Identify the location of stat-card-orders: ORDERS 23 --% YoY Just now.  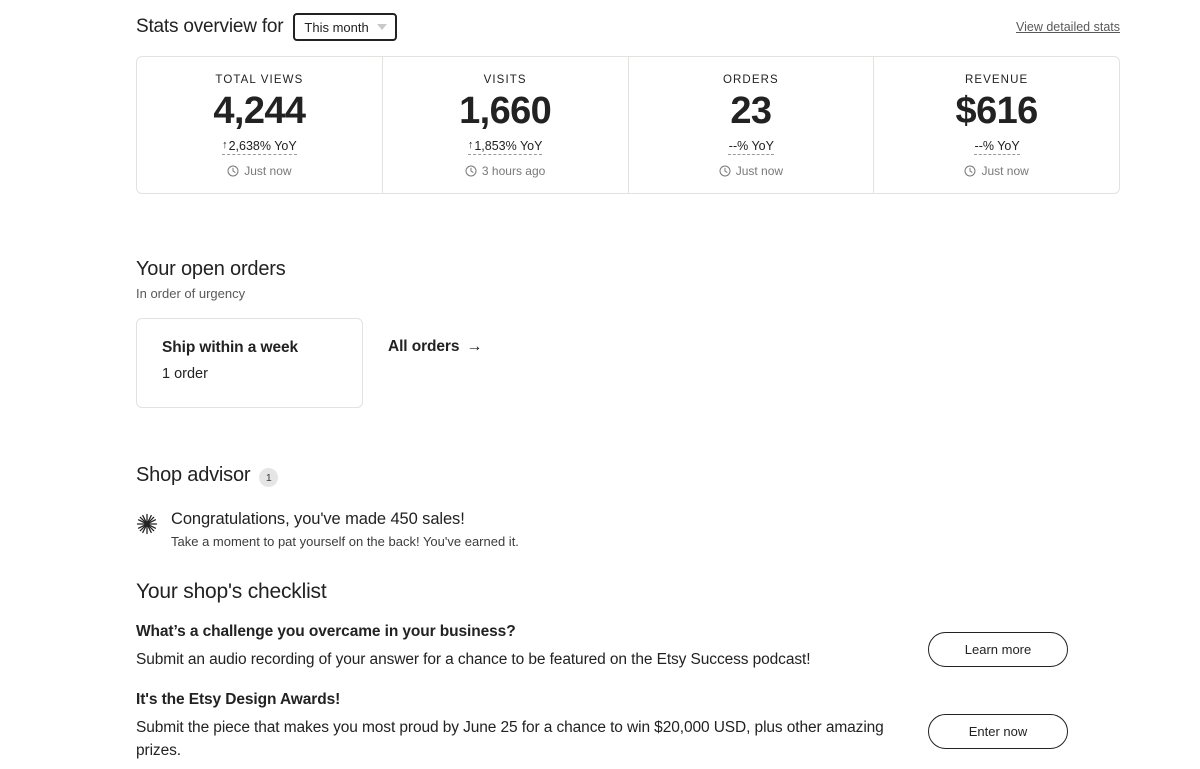
(752, 125).